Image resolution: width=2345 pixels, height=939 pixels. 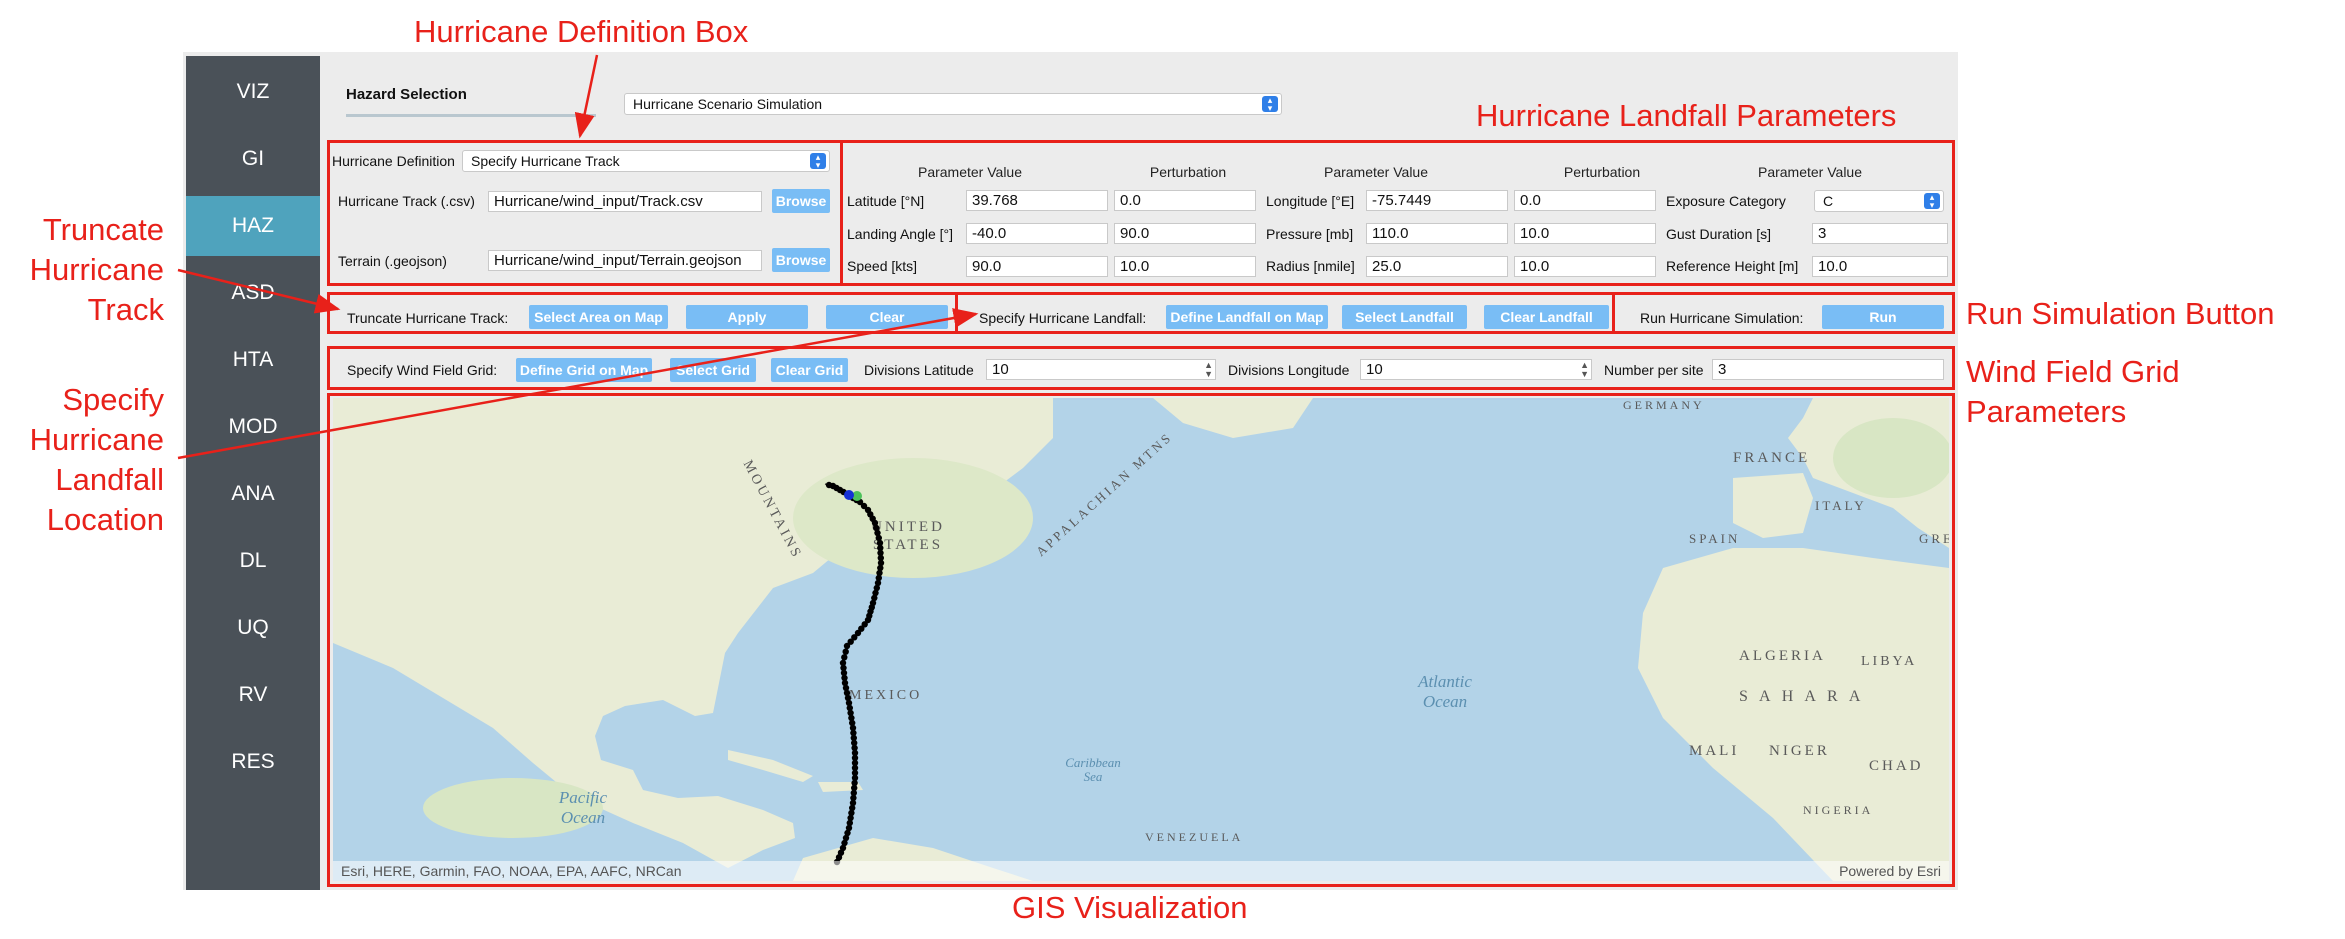 I want to click on annotation-landfall-line-4: Location, so click(x=105, y=519).